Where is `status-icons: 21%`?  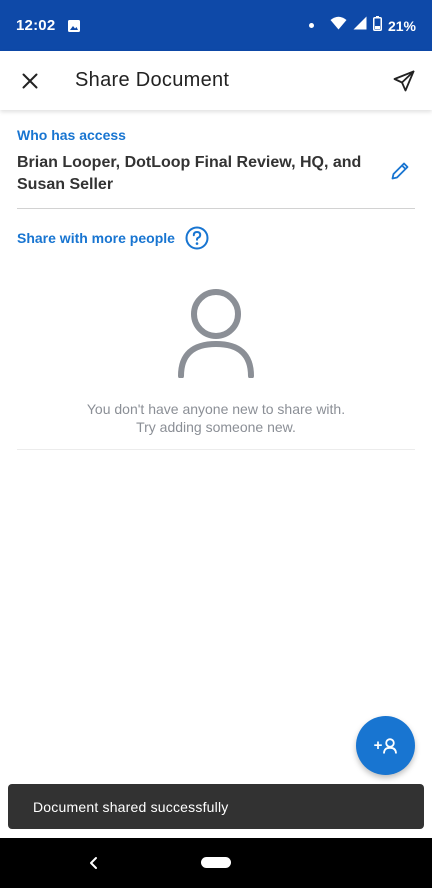 status-icons: 21% is located at coordinates (362, 25).